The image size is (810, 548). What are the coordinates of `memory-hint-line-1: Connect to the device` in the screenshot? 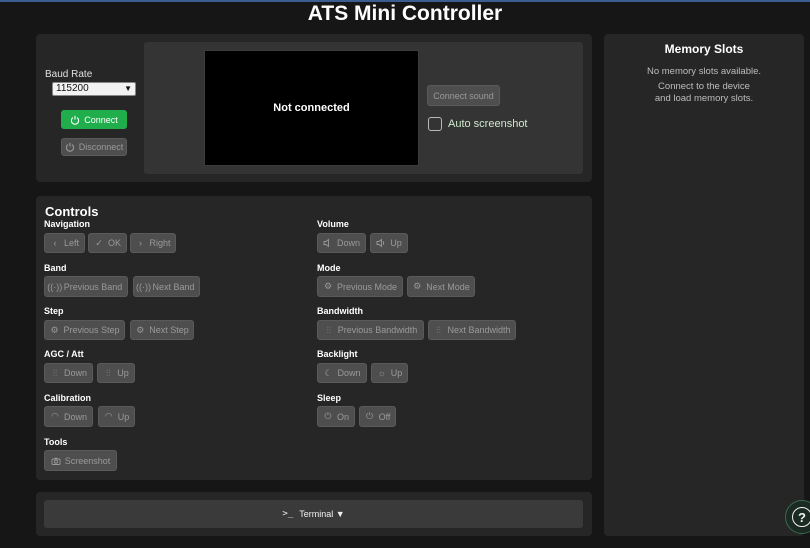 It's located at (704, 86).